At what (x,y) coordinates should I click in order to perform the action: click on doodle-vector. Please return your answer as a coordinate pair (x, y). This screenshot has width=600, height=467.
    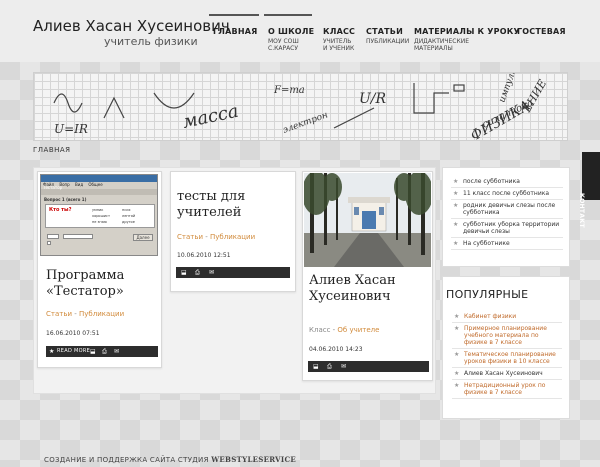
    Looking at the image, I should click on (354, 118).